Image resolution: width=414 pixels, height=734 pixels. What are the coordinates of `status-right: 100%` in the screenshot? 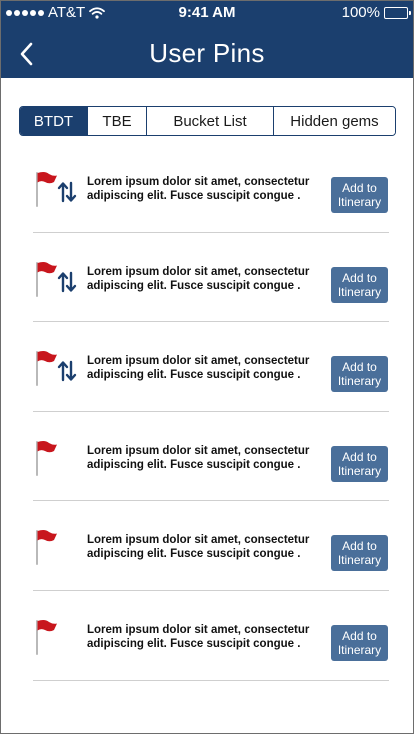 It's located at (376, 12).